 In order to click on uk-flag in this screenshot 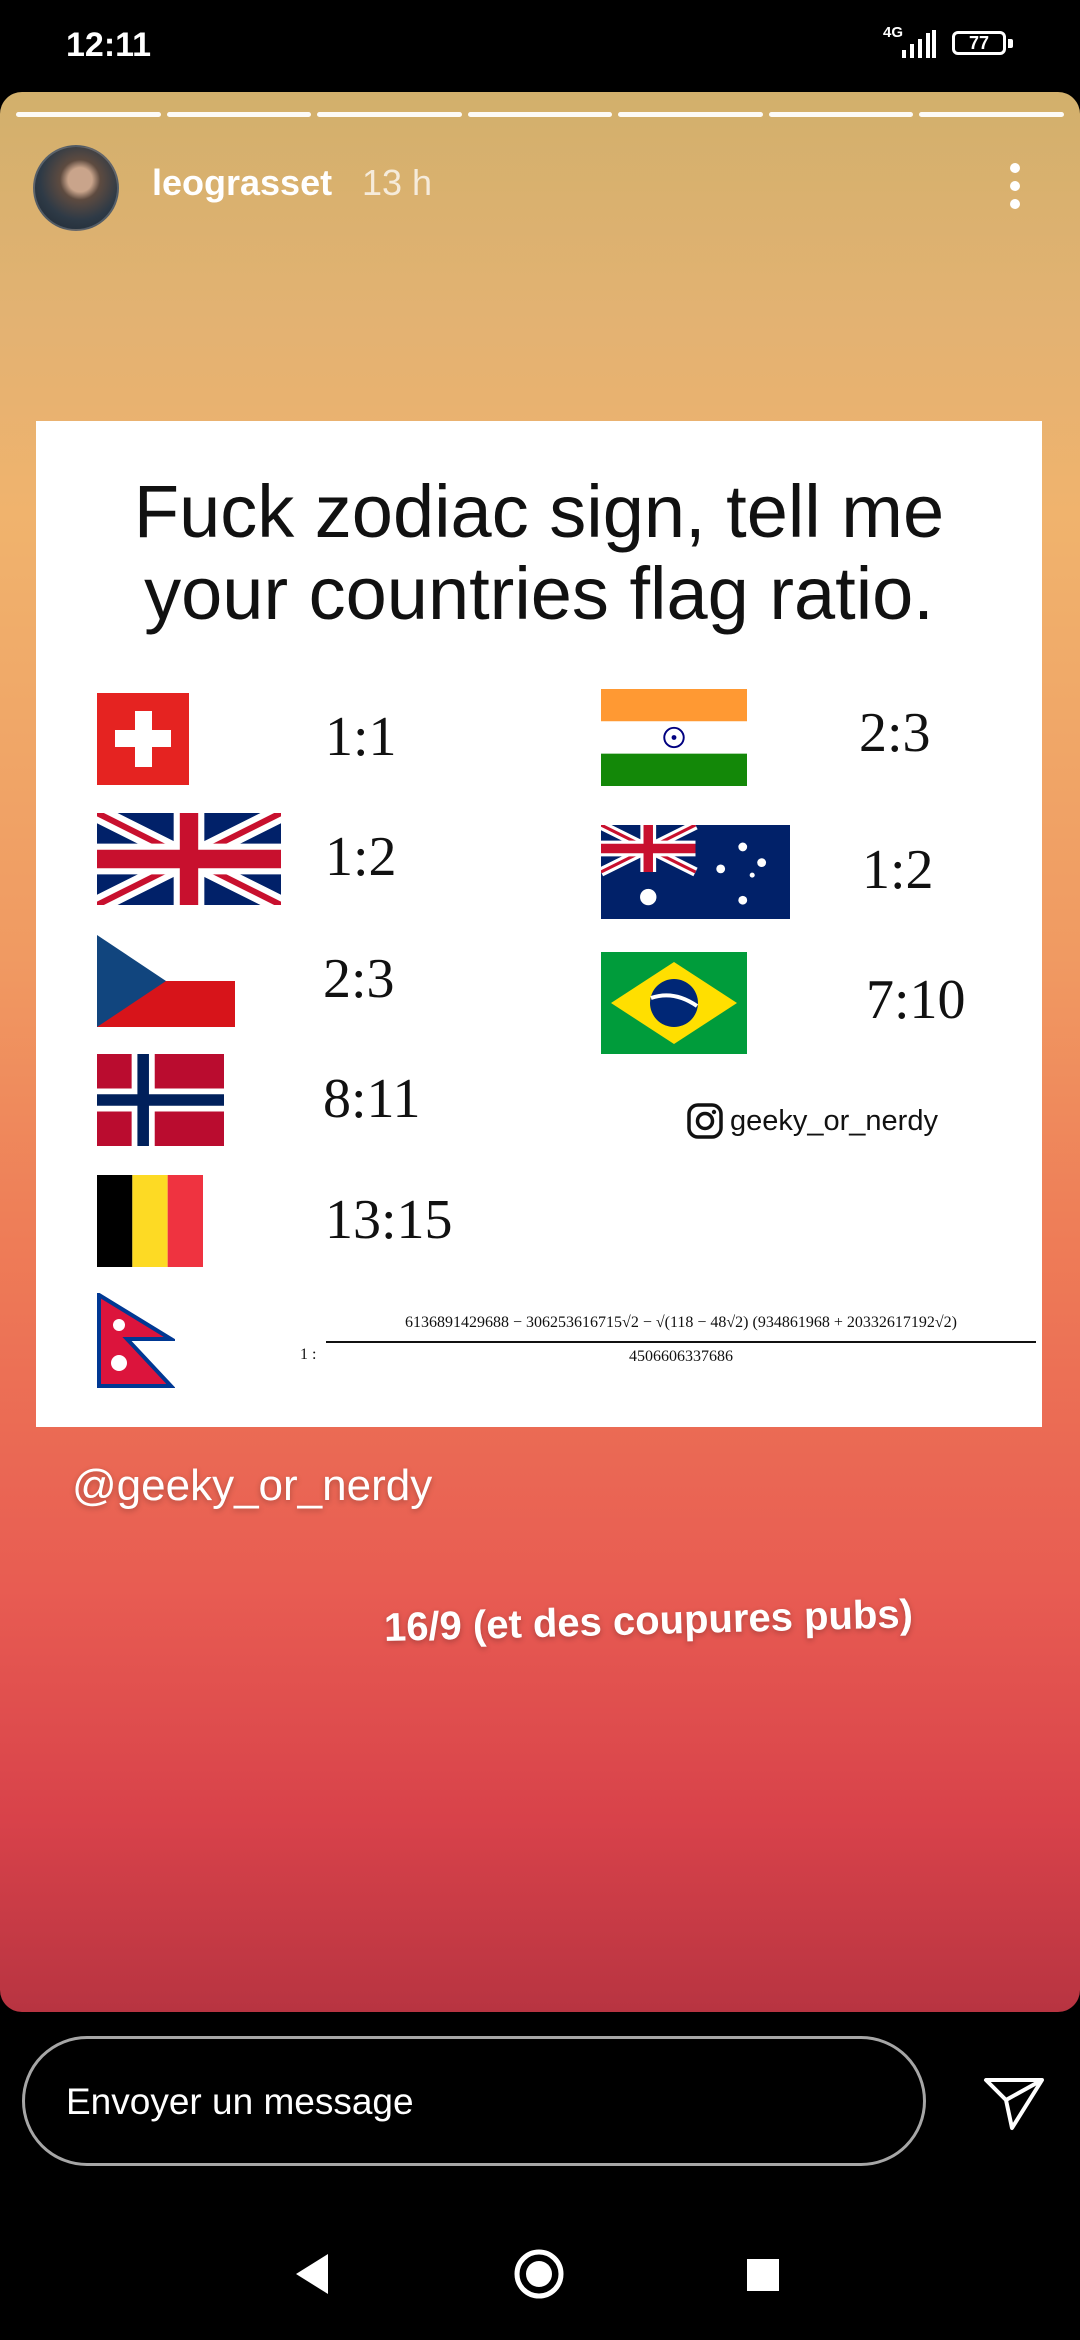, I will do `click(189, 859)`.